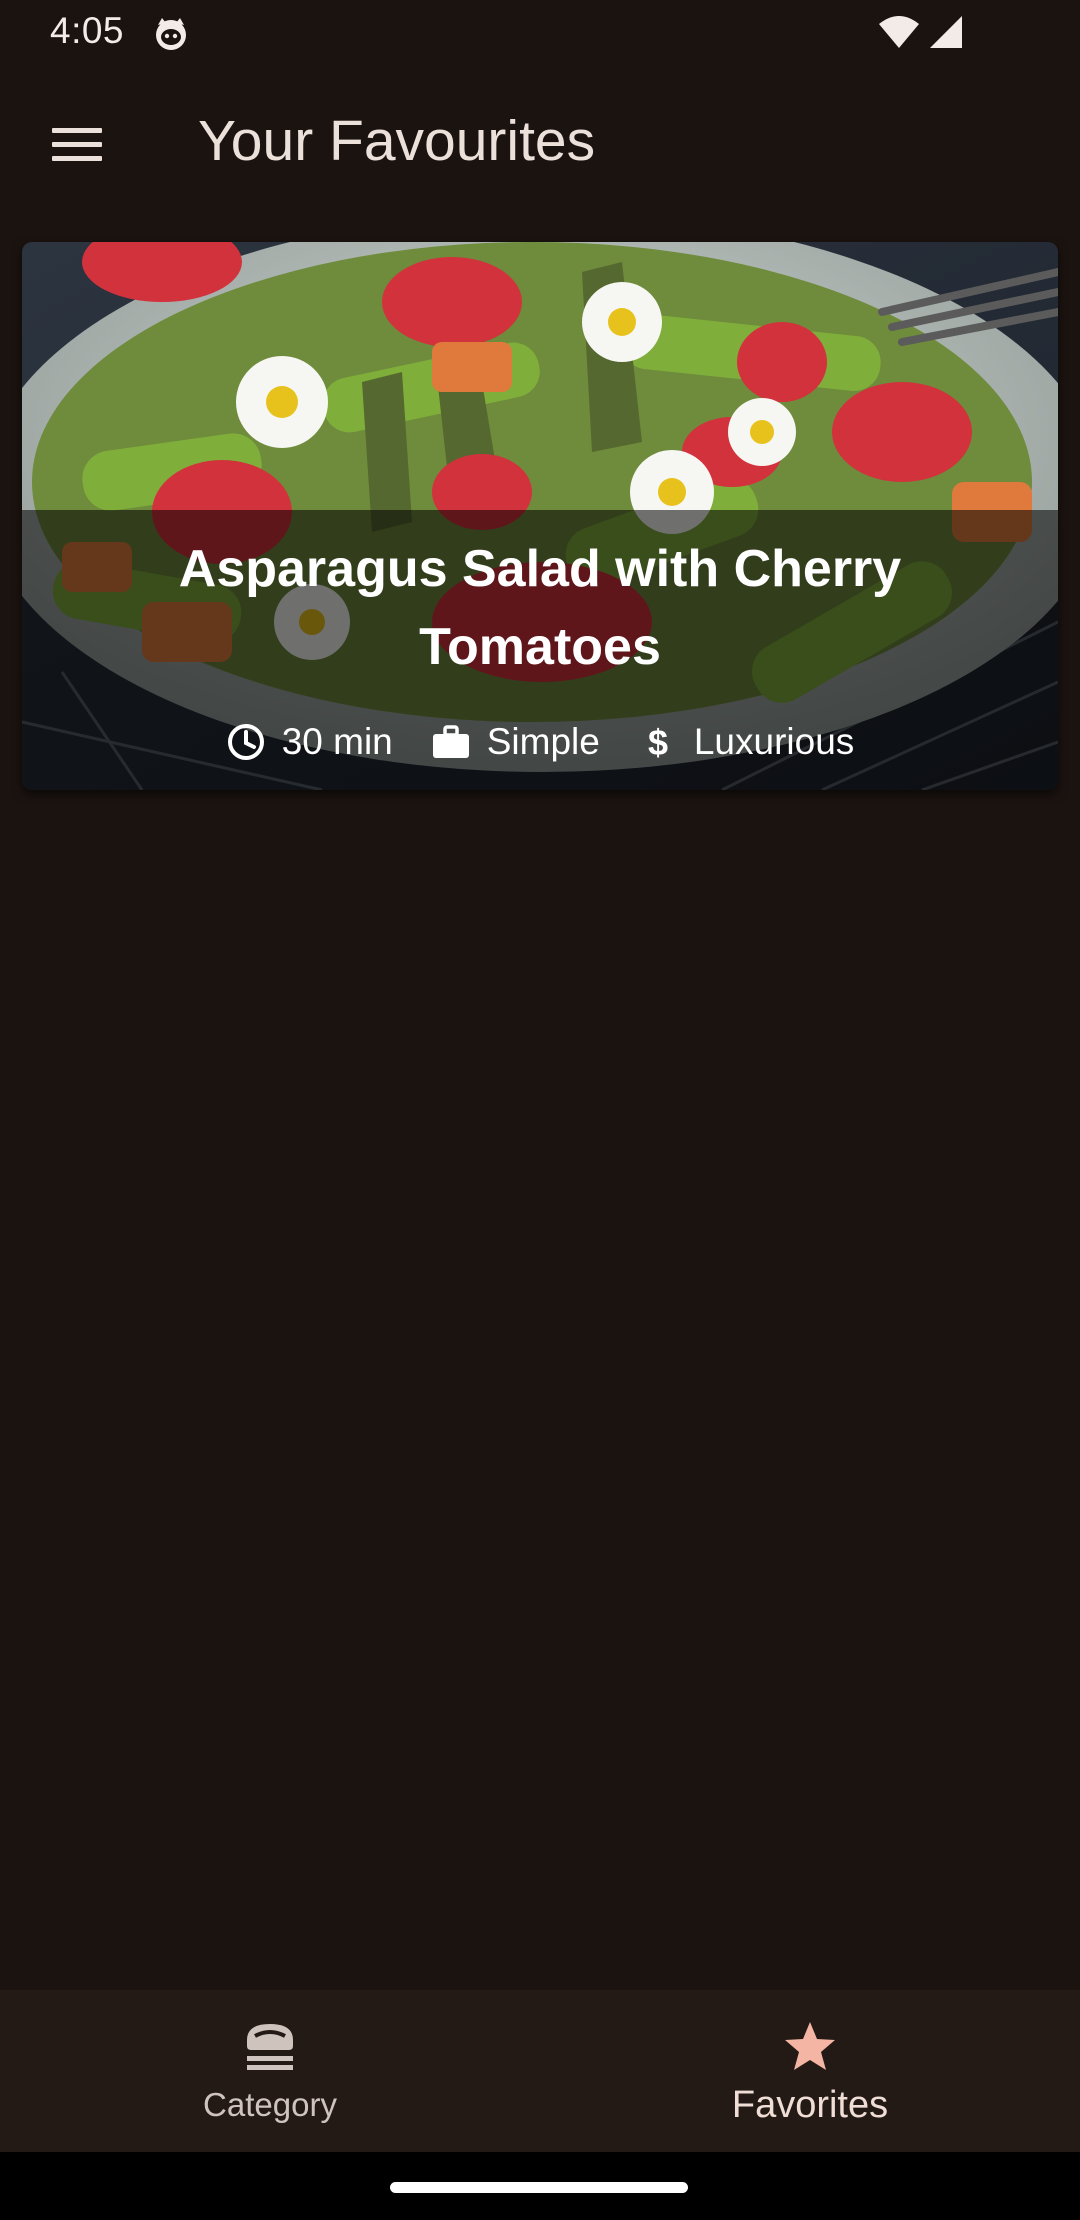 The width and height of the screenshot is (1080, 2220). I want to click on hamburger-menu-icon, so click(77, 145).